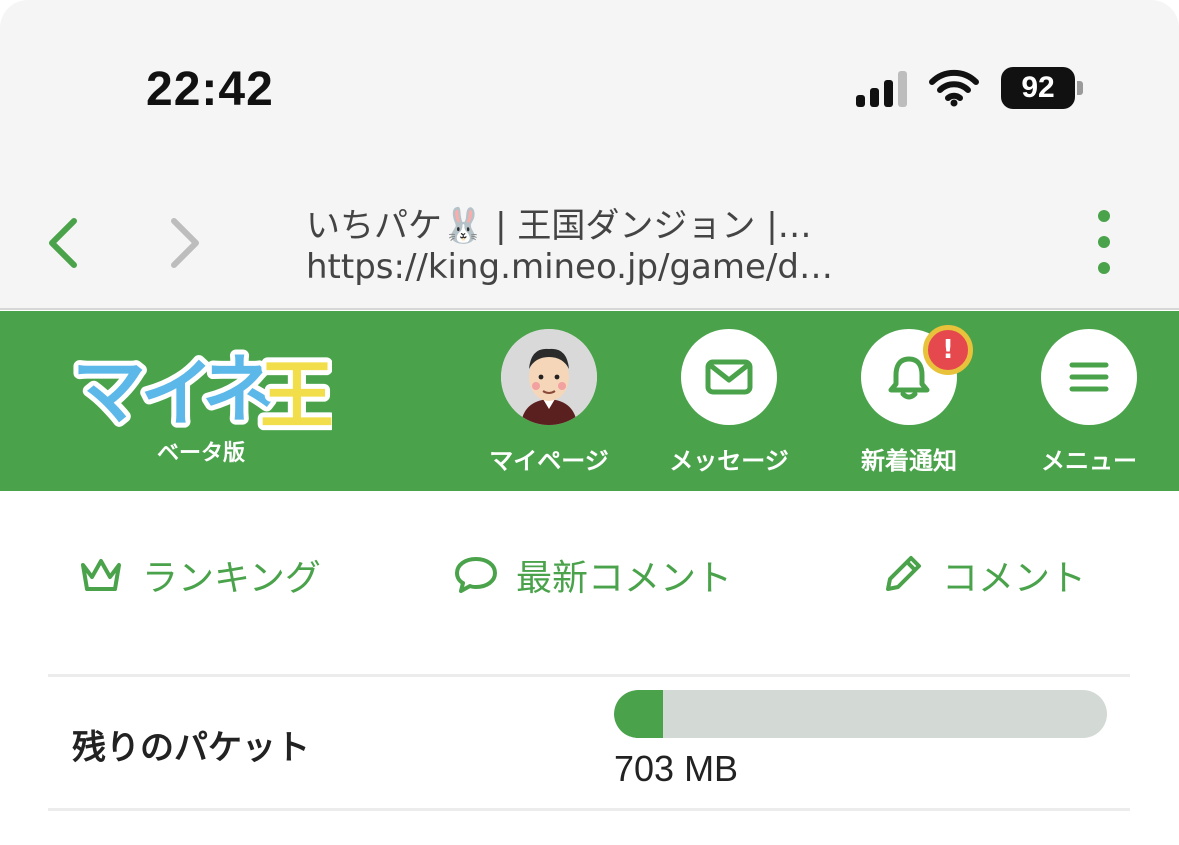  What do you see at coordinates (729, 461) in the screenshot?
I see `nav-messages-label: メッセージ` at bounding box center [729, 461].